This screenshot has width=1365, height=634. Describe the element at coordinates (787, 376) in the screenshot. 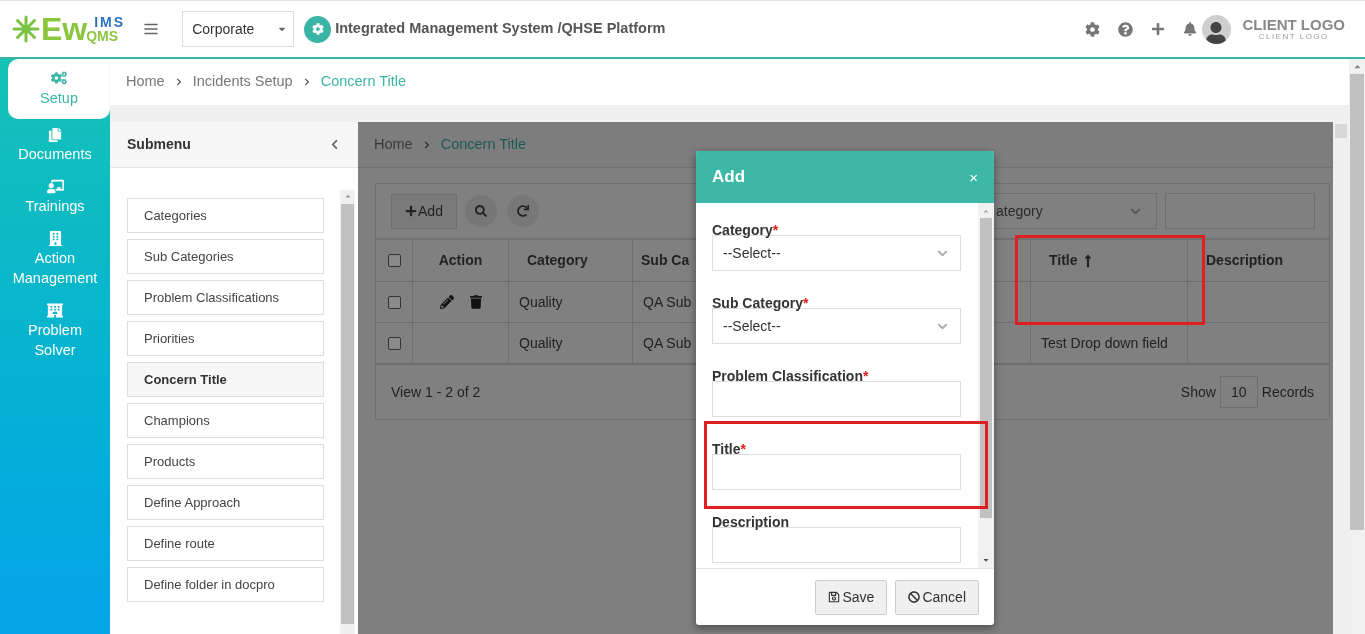

I see `field-label: Problem Classification` at that location.